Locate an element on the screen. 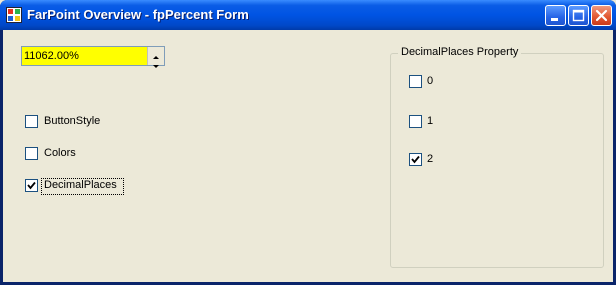  decimal-option-0: 0 is located at coordinates (429, 83).